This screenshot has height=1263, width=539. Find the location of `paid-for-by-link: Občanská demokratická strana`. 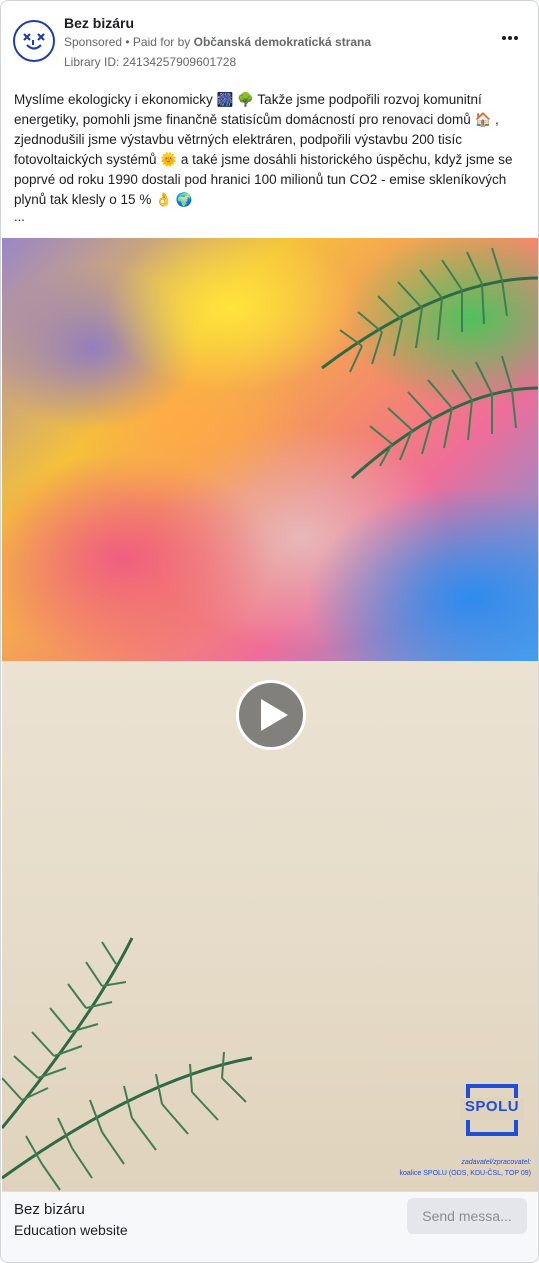

paid-for-by-link: Občanská demokratická strana is located at coordinates (282, 42).